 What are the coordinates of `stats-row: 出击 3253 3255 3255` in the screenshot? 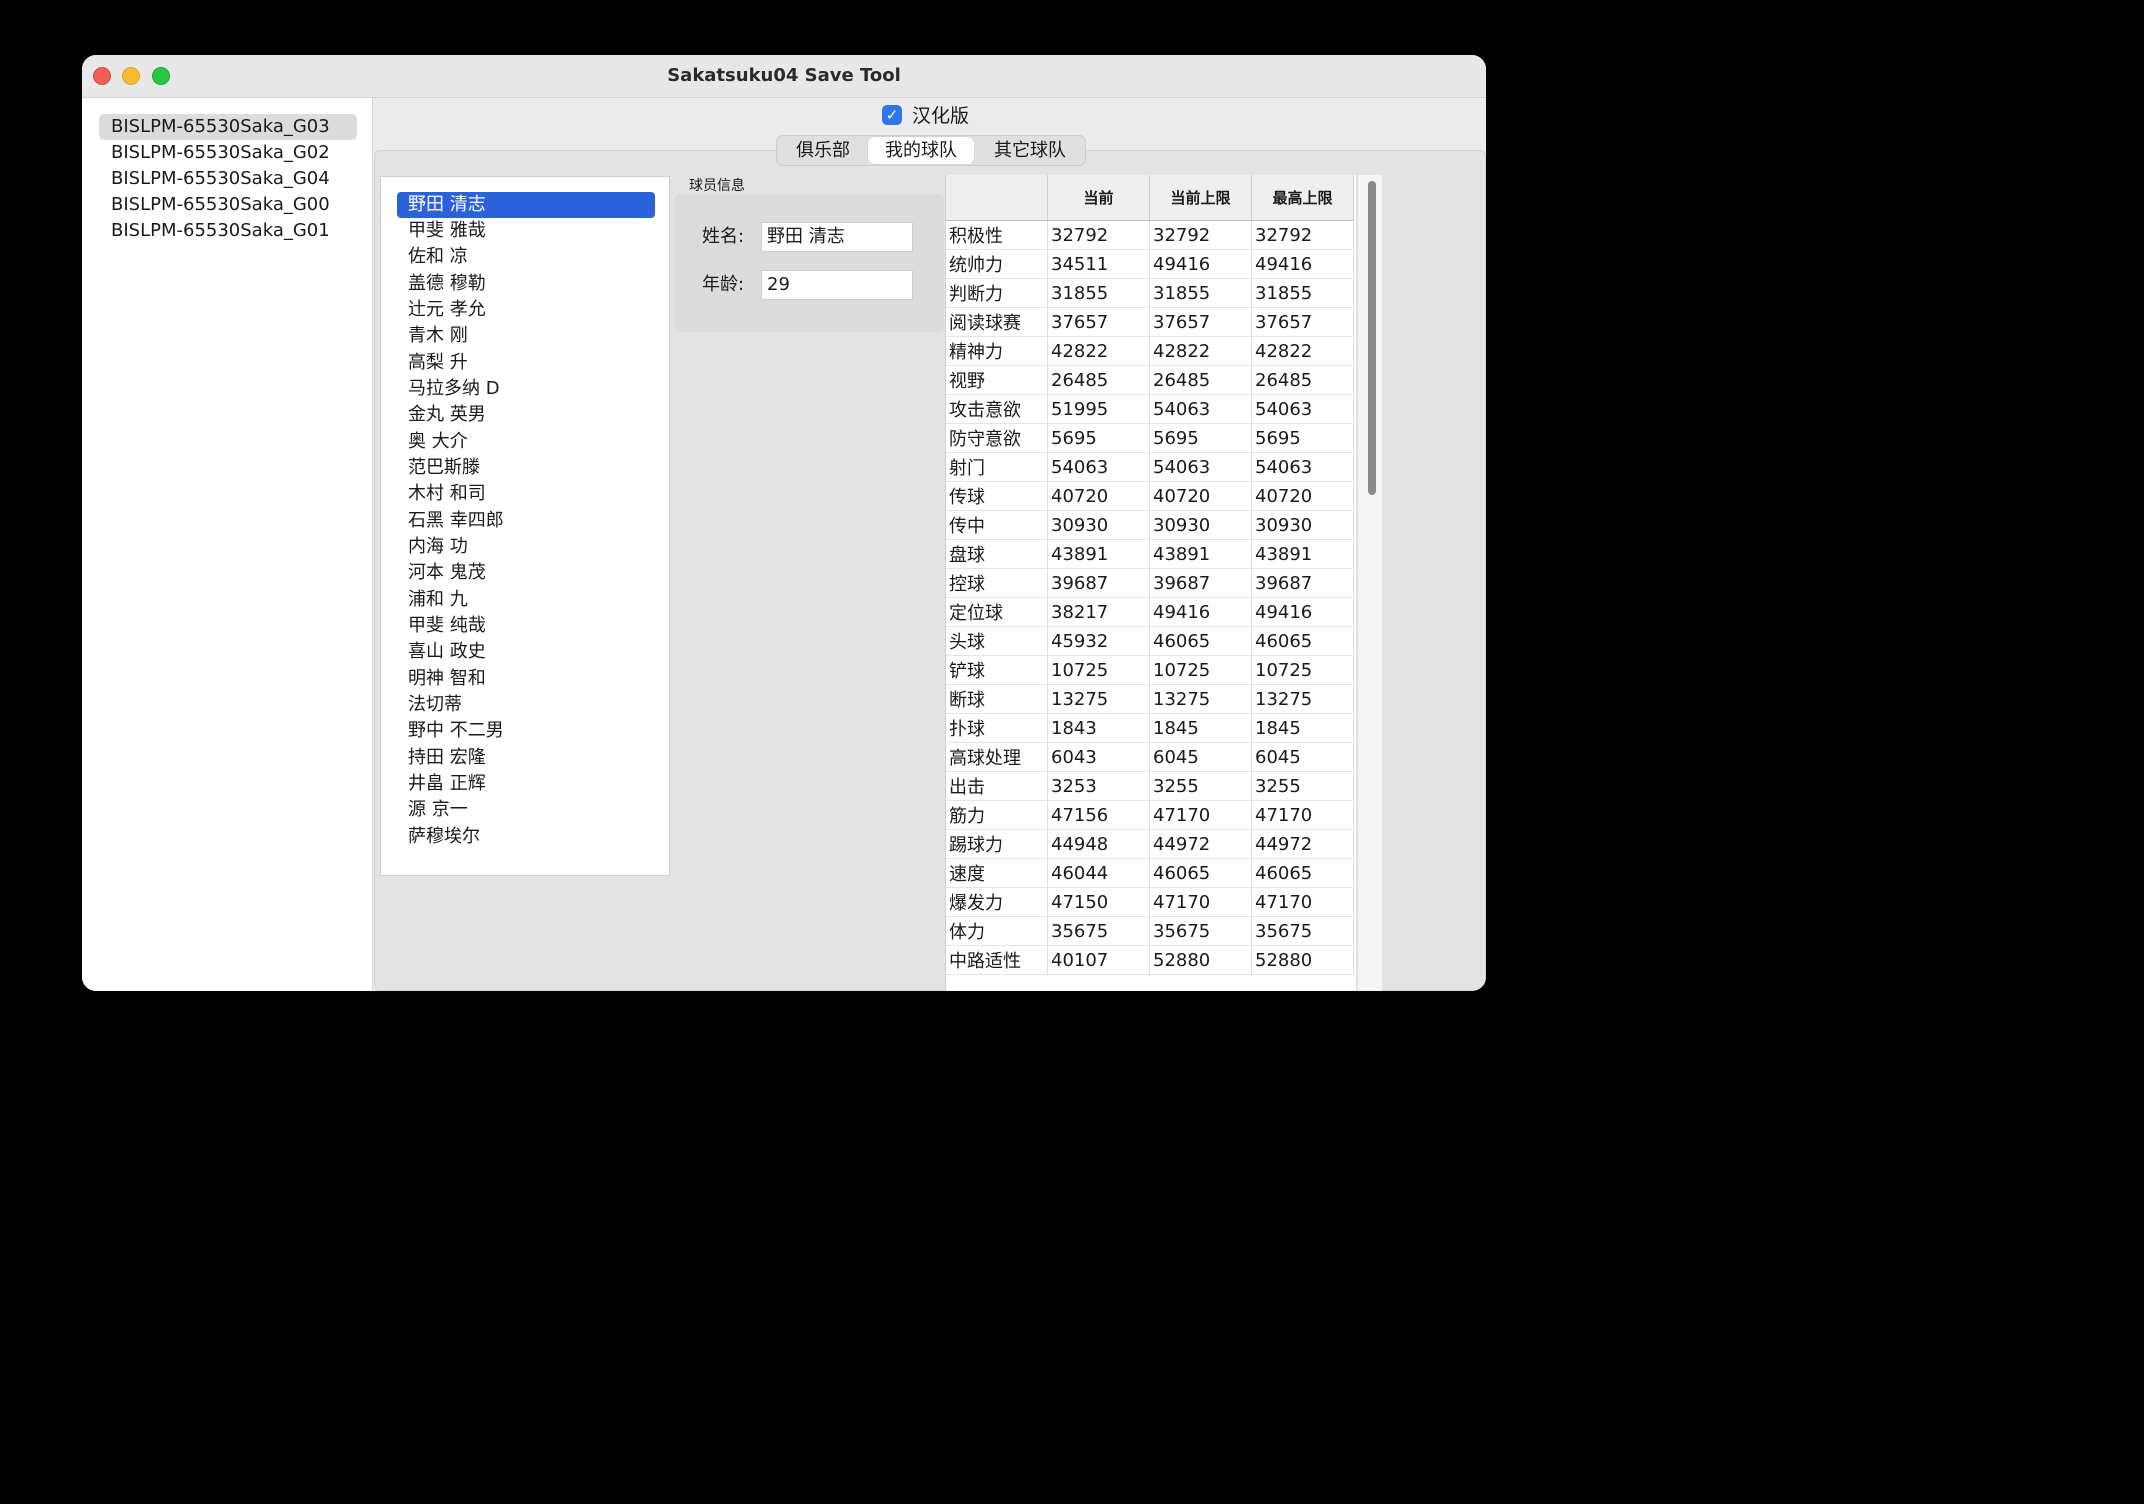 It's located at (1150, 786).